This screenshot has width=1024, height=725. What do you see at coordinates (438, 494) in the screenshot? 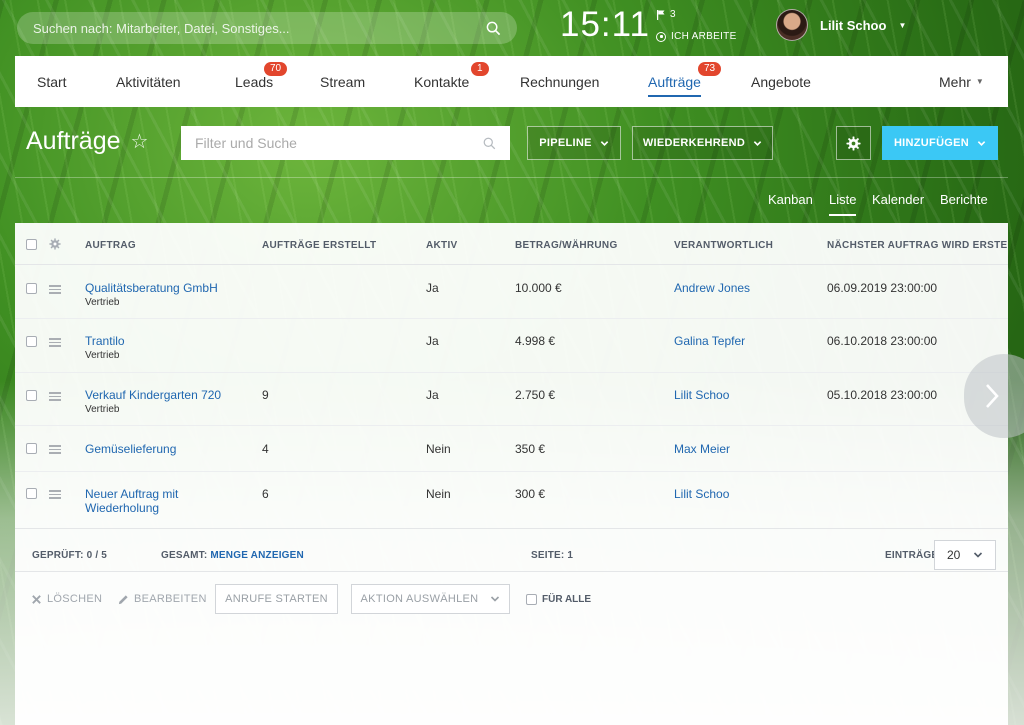
I see `active-status: Nein` at bounding box center [438, 494].